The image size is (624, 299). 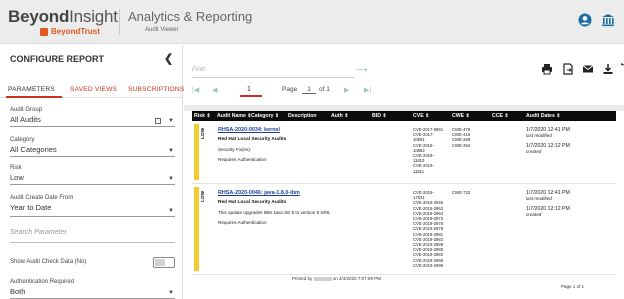 What do you see at coordinates (190, 16) in the screenshot?
I see `app-title: Analytics & Reporting` at bounding box center [190, 16].